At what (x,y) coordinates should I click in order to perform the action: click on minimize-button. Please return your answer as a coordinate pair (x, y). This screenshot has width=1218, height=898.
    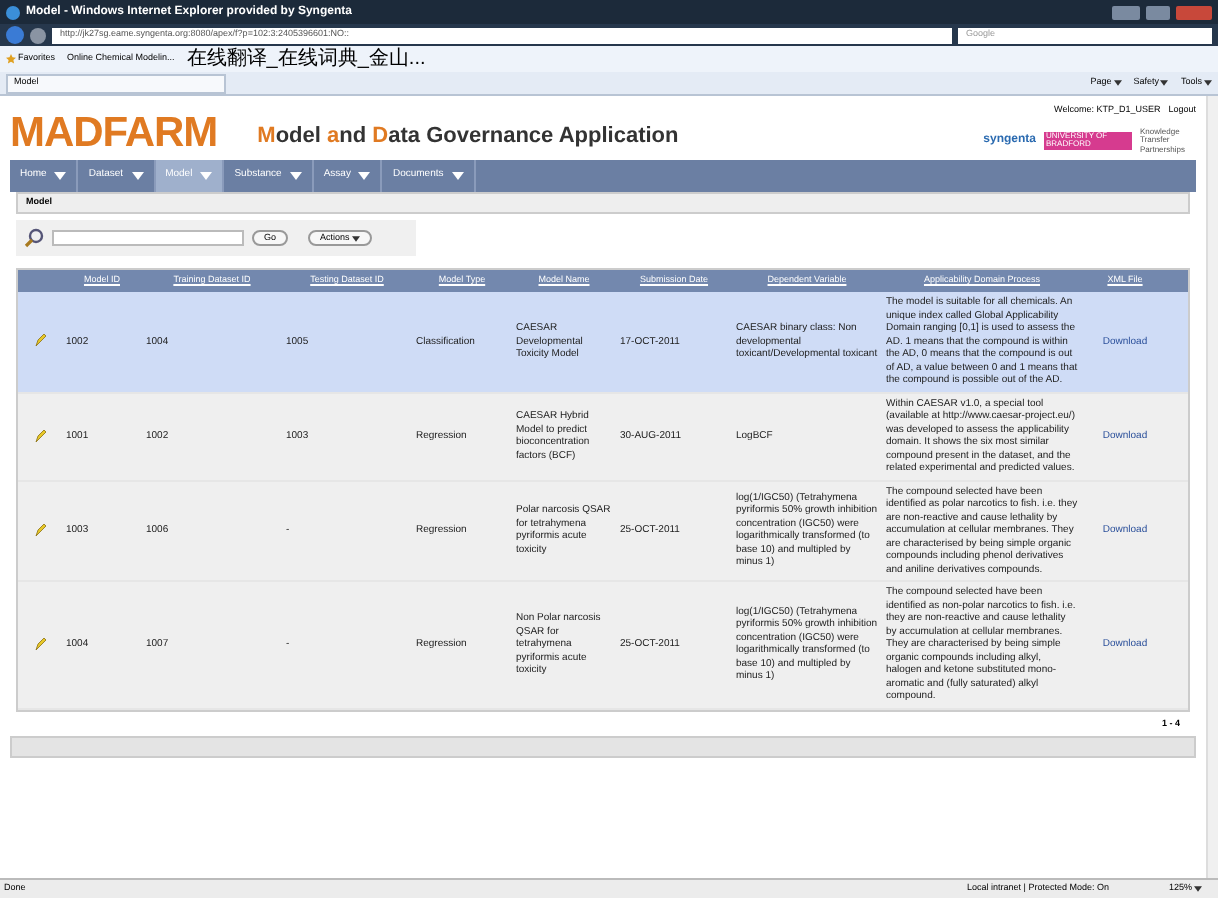
    Looking at the image, I should click on (1126, 12).